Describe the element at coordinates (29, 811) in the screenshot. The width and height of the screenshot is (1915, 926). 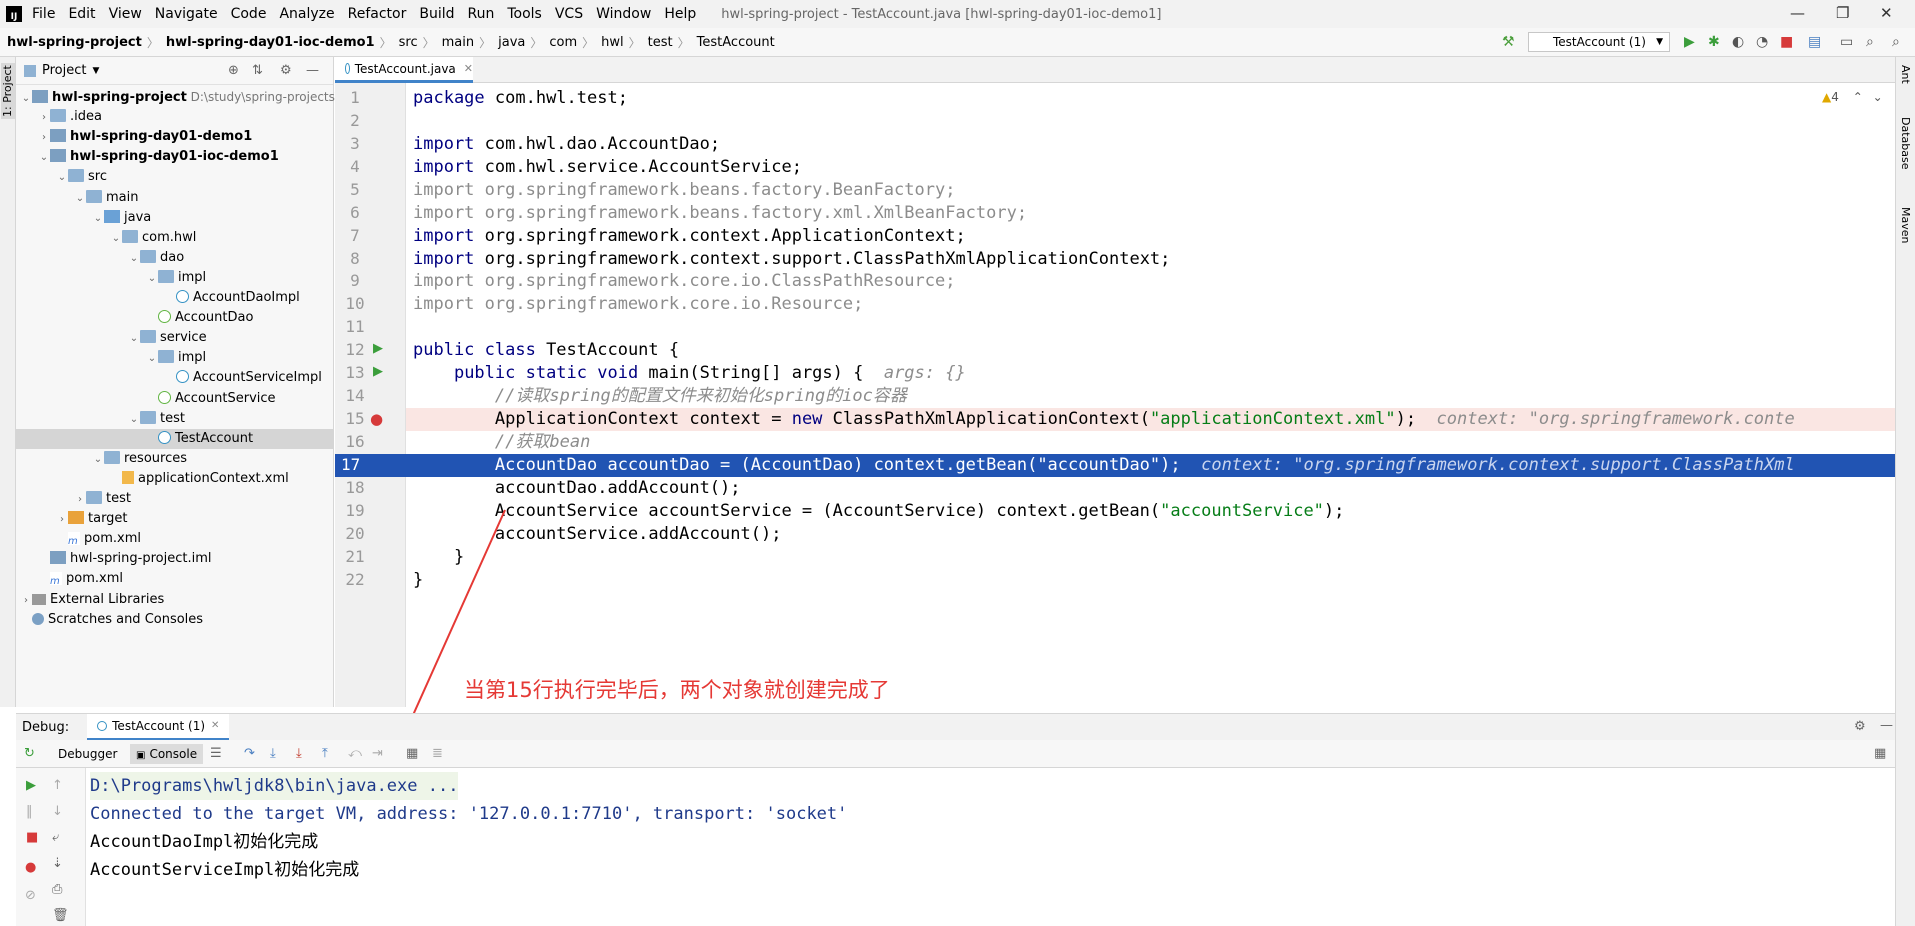
I see `pause-icon: ‖` at that location.